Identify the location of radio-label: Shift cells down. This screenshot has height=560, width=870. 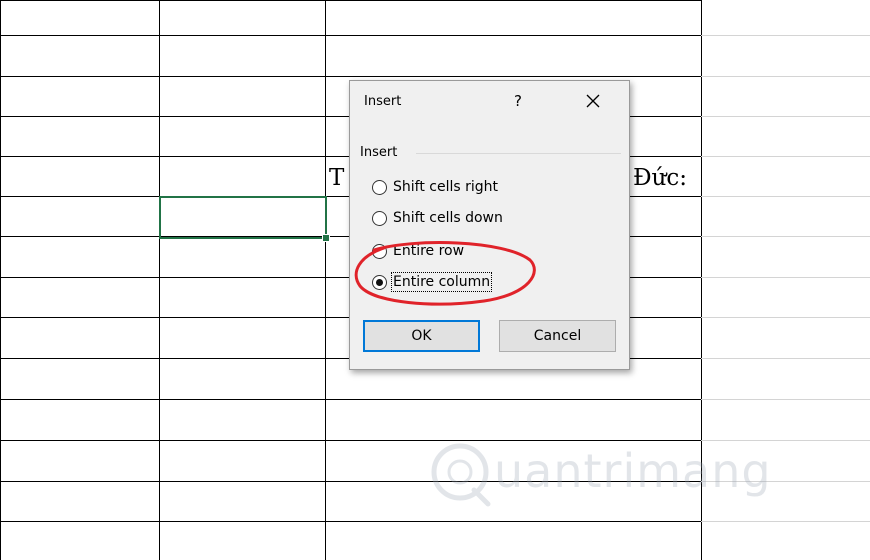
(448, 218).